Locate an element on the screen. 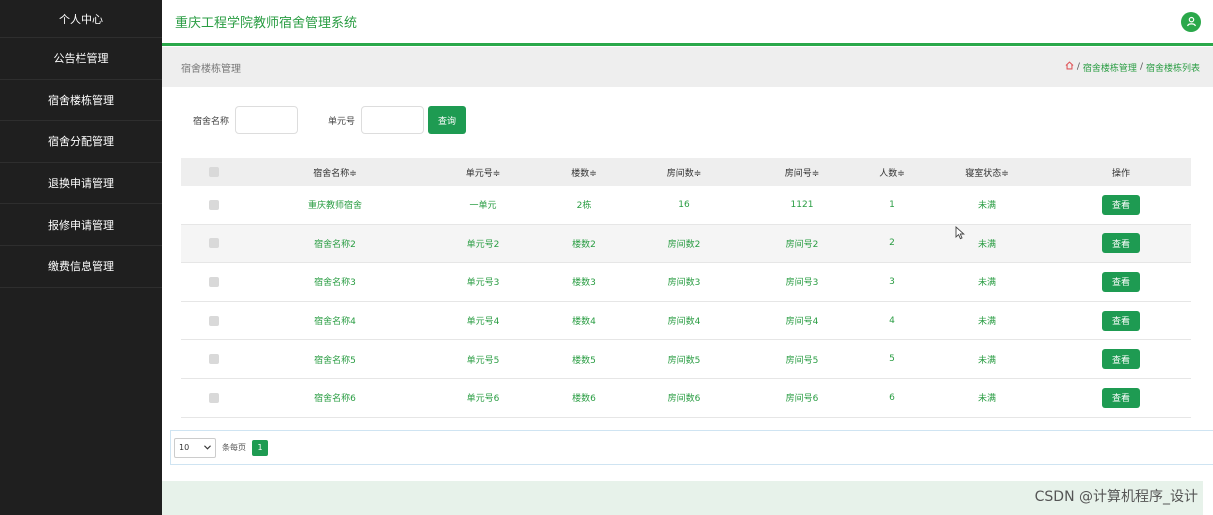 Image resolution: width=1213 pixels, height=515 pixels. sidebar-item-dorm-assign: 宿舍分配管理 is located at coordinates (81, 142).